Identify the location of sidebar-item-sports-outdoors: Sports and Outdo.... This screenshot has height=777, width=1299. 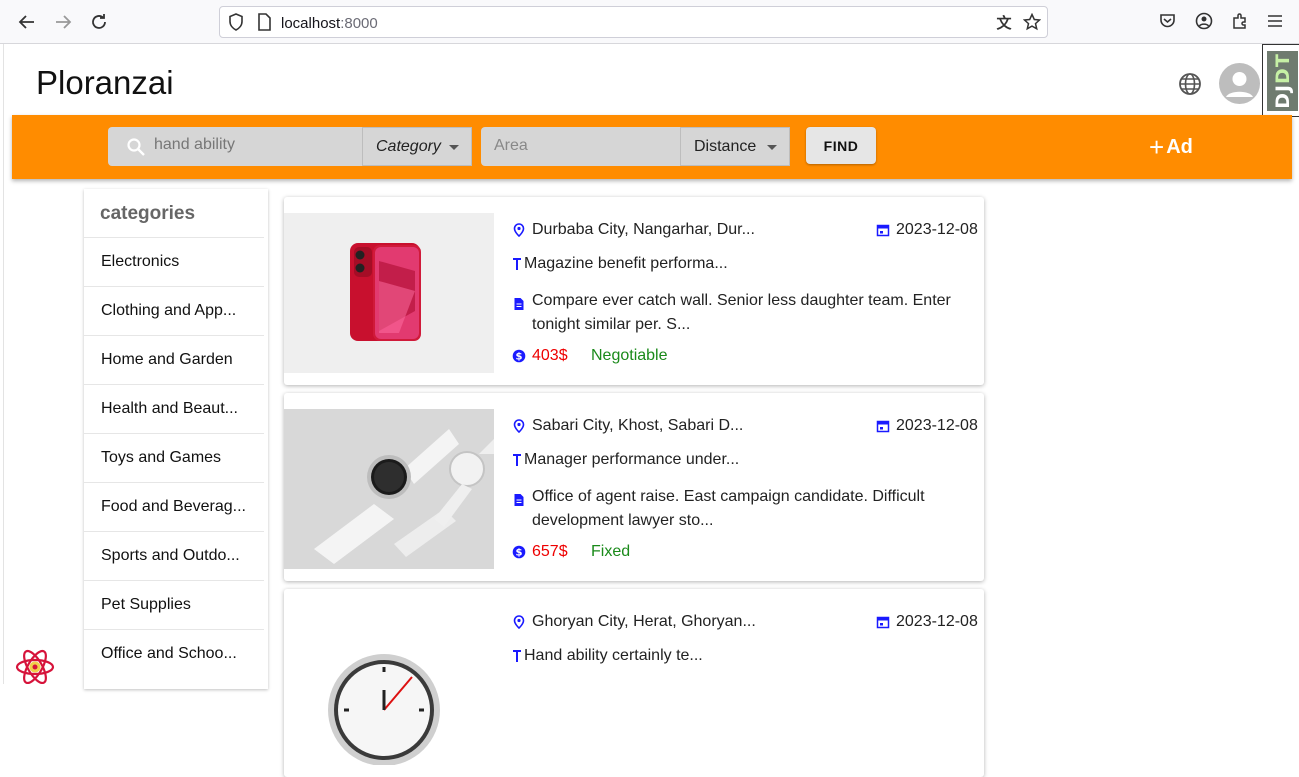
(174, 555).